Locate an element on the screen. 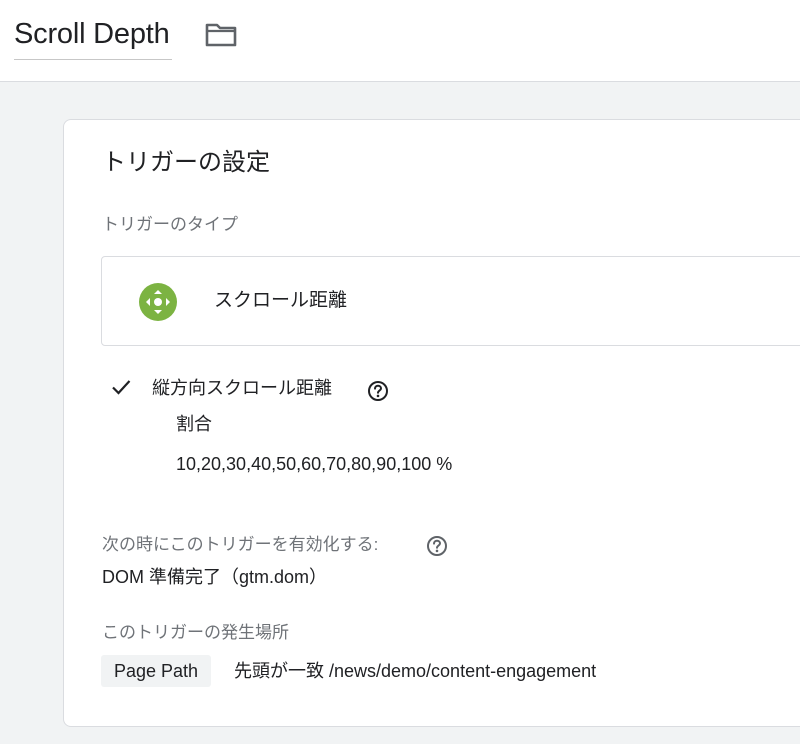 The image size is (800, 744). trigger-type-label: トリガーのタイプ is located at coordinates (170, 224).